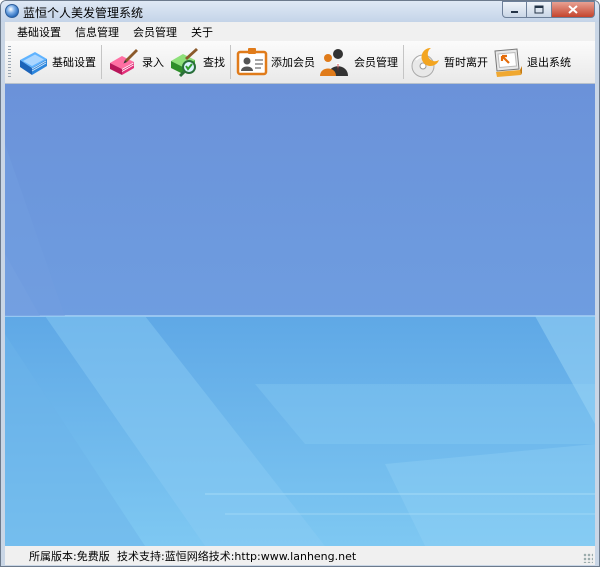 The width and height of the screenshot is (600, 567). What do you see at coordinates (376, 62) in the screenshot?
I see `member-management-label: 会员管理` at bounding box center [376, 62].